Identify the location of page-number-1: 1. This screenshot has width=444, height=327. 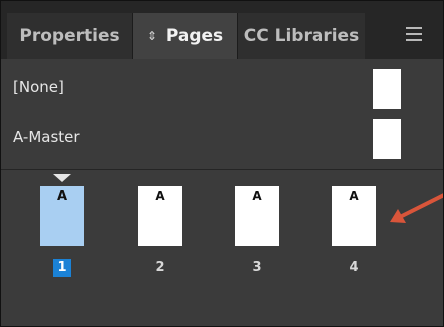
(62, 268).